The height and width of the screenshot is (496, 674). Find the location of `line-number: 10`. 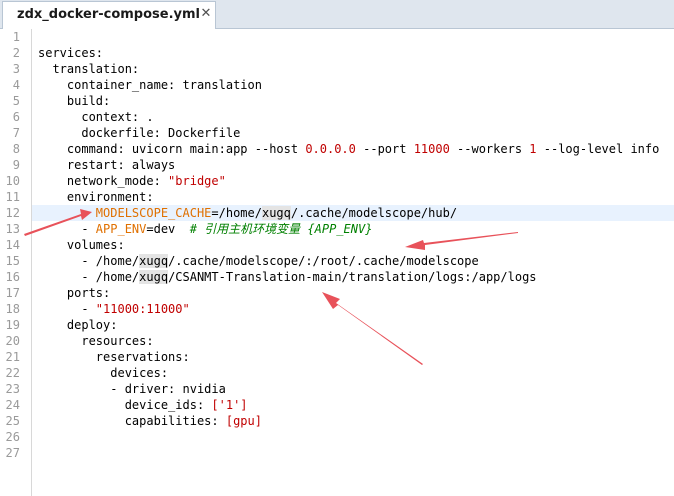

line-number: 10 is located at coordinates (12, 181).